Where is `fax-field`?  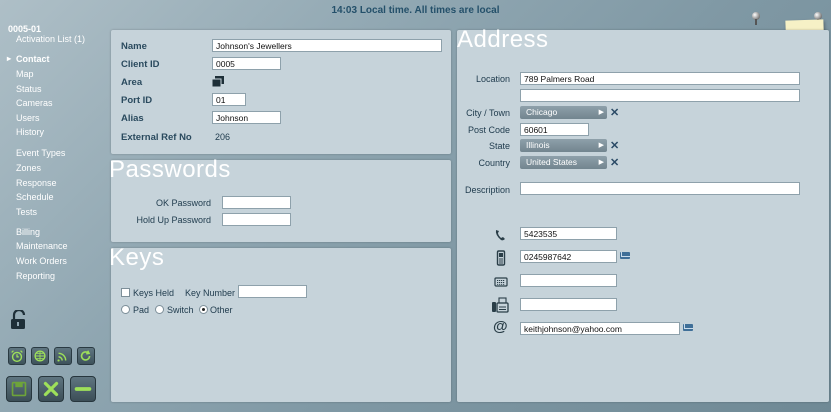
fax-field is located at coordinates (568, 280).